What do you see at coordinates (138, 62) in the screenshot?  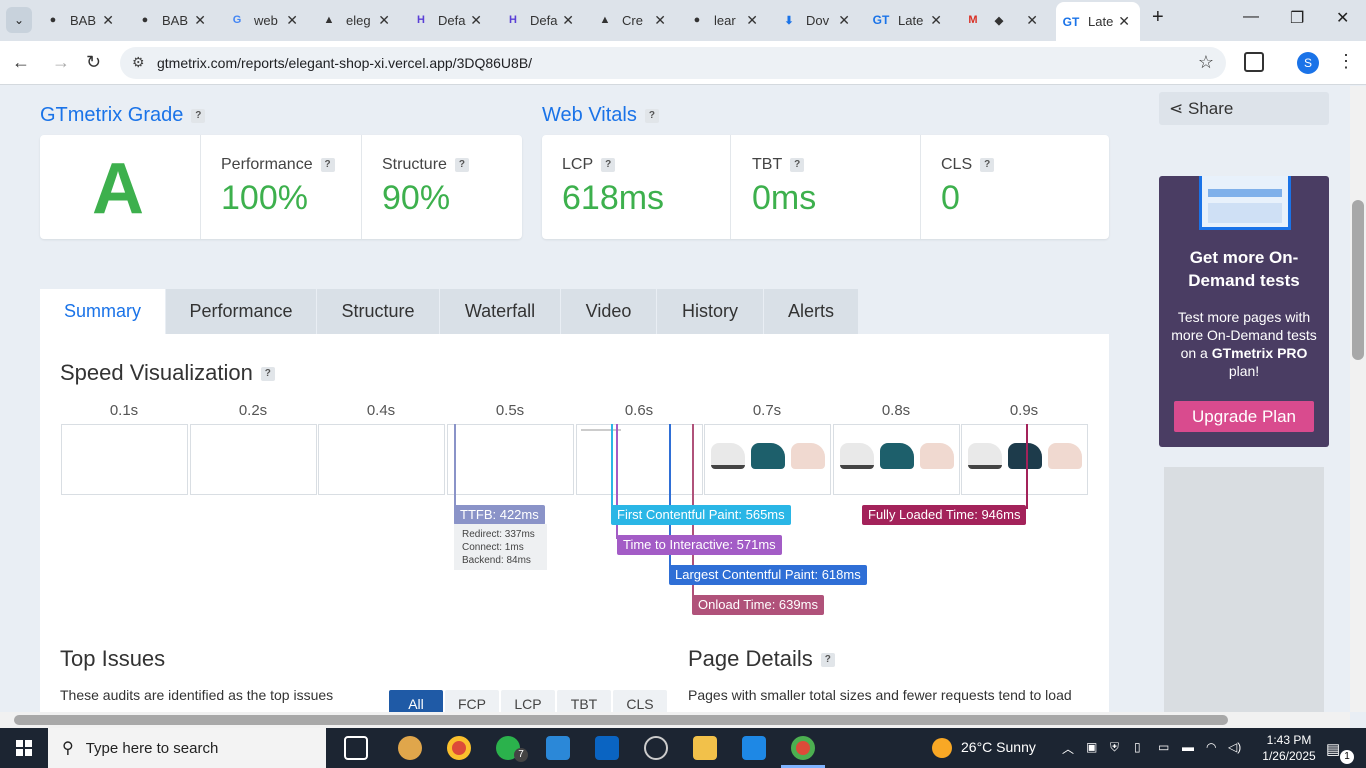 I see `site-info-icon: ⚙` at bounding box center [138, 62].